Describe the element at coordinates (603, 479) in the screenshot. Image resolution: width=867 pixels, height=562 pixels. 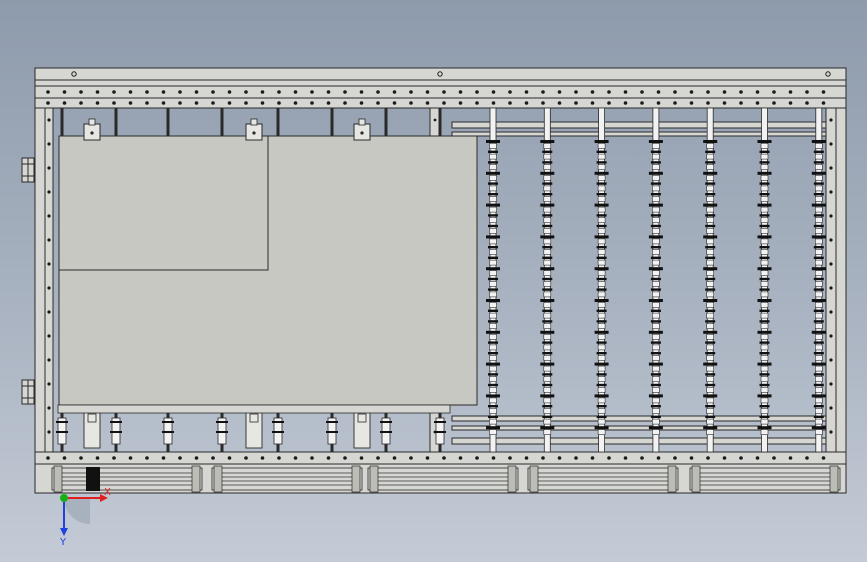
I see `base-segment` at that location.